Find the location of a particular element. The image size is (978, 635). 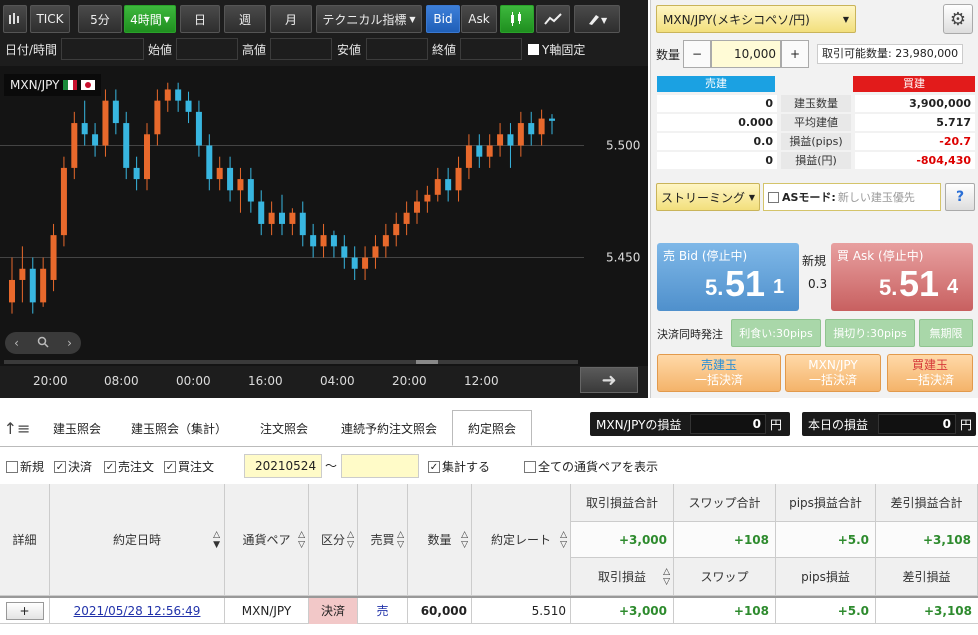

buy-ask-button: 買 Ask (停止中) 5. 51 4 is located at coordinates (902, 277).